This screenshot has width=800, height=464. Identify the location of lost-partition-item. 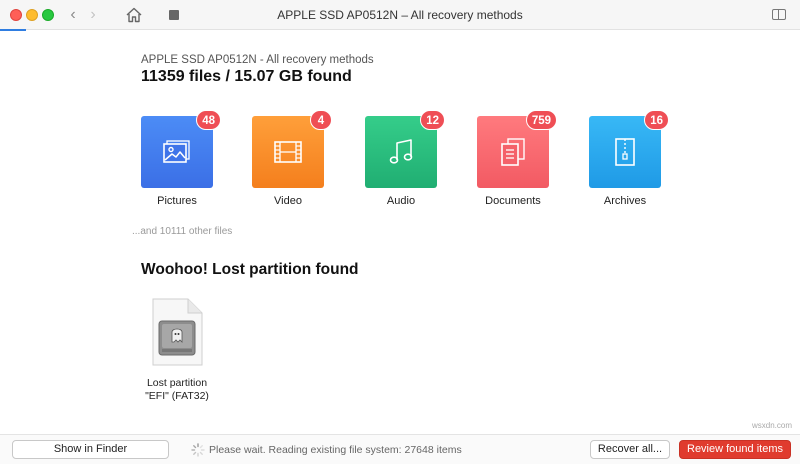
(177, 332).